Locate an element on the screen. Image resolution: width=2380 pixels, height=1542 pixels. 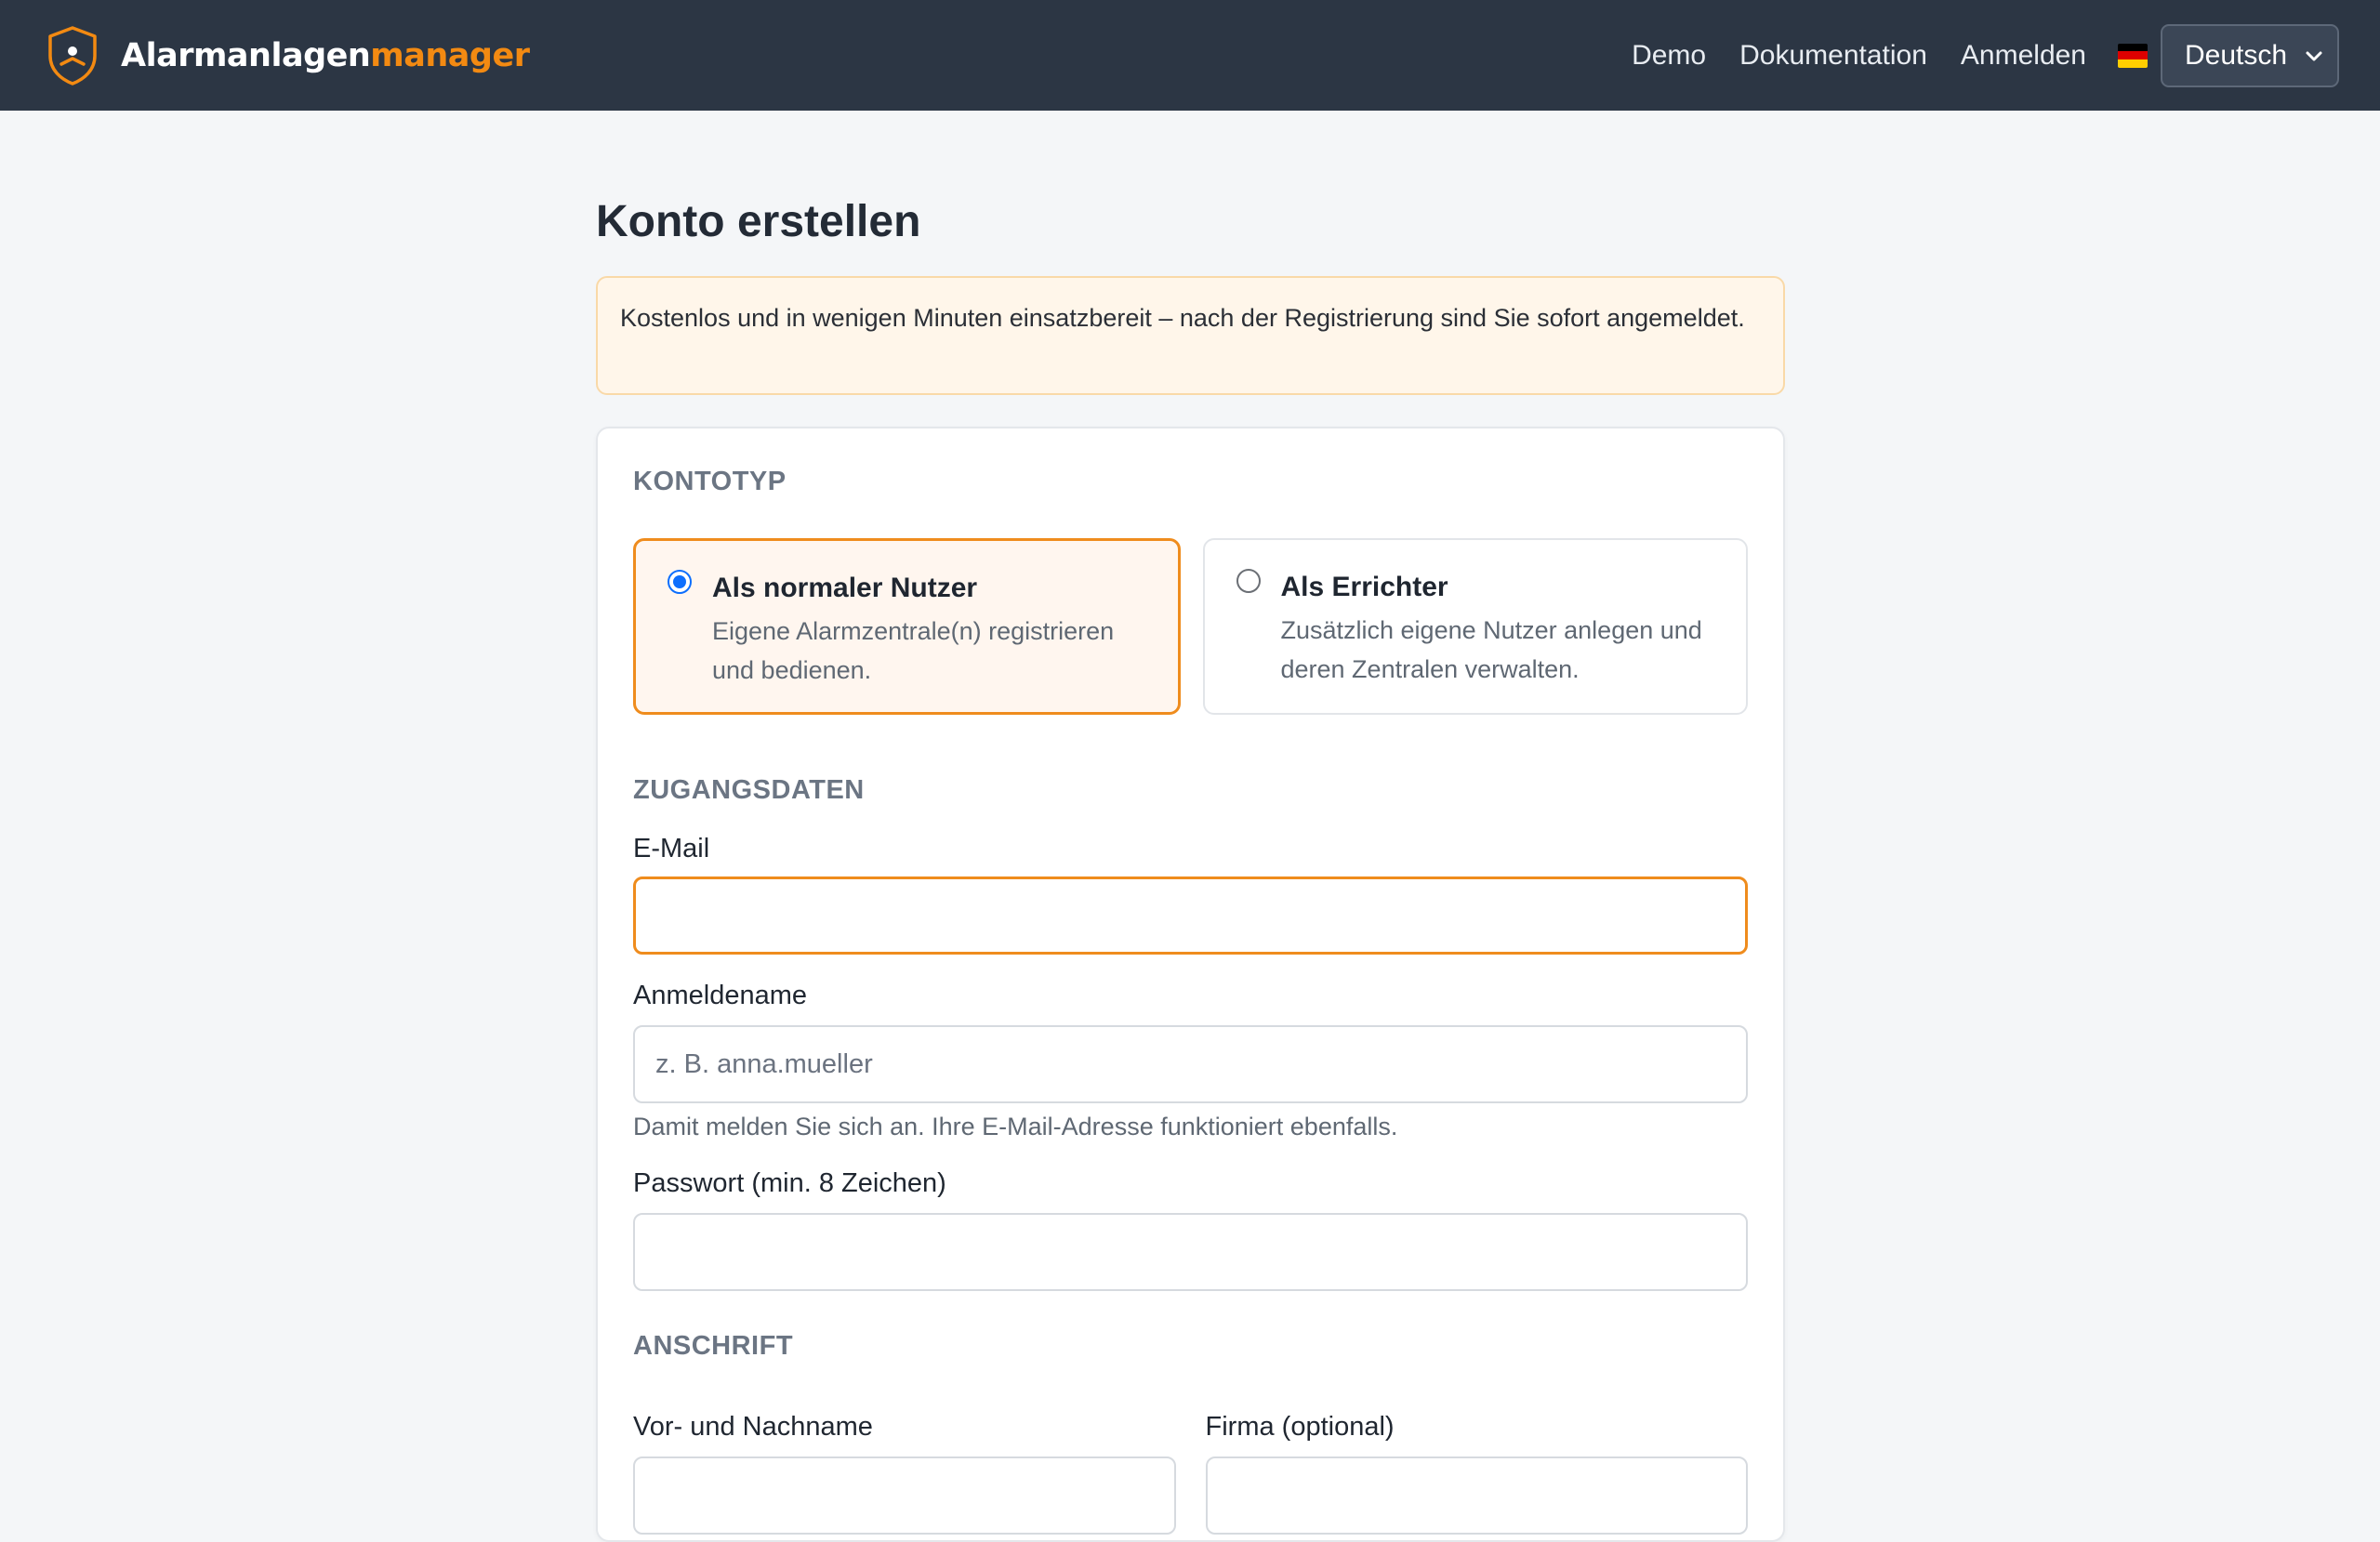
nav-link-documentation: Dokumentation is located at coordinates (1833, 56).